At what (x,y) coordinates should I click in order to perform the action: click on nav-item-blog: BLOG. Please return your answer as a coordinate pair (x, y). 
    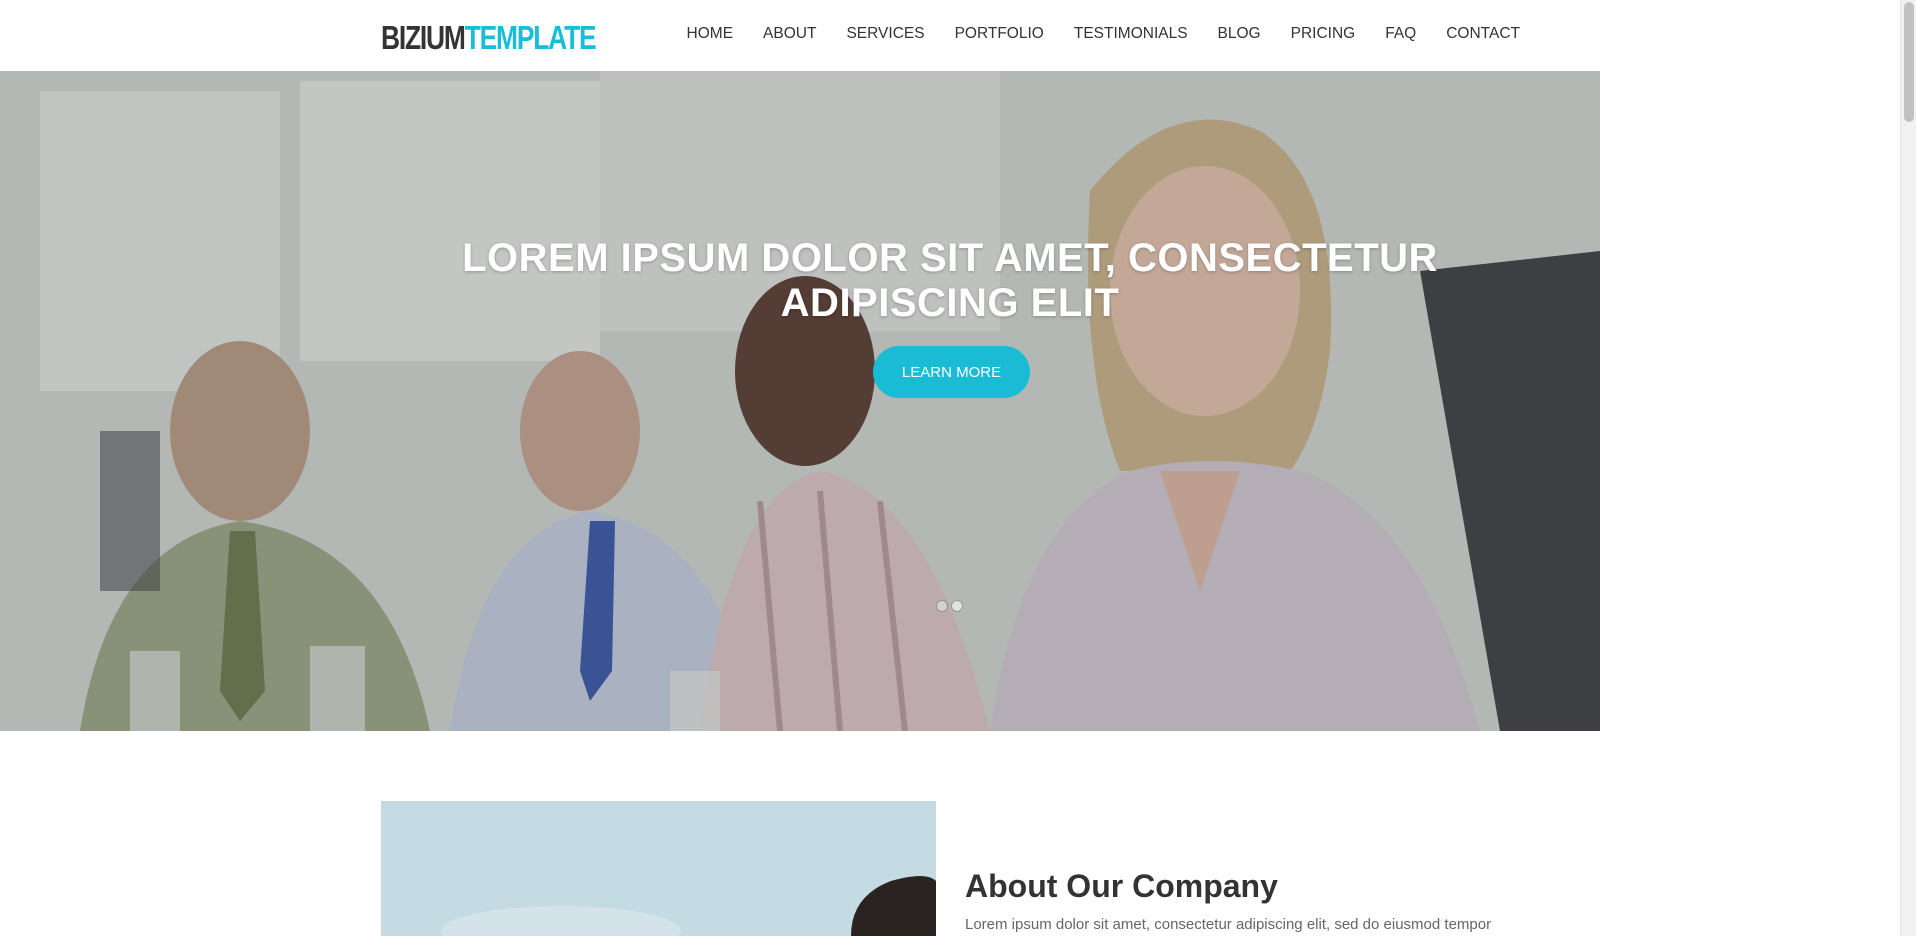
    Looking at the image, I should click on (1239, 34).